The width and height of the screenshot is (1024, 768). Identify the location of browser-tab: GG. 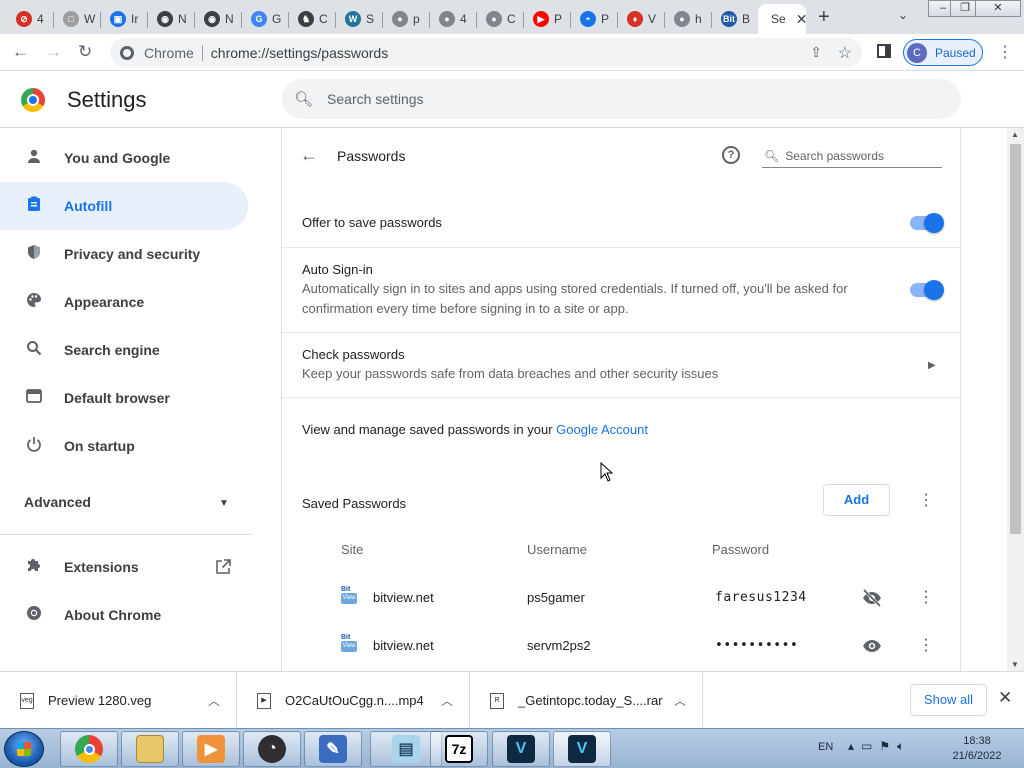
(266, 19).